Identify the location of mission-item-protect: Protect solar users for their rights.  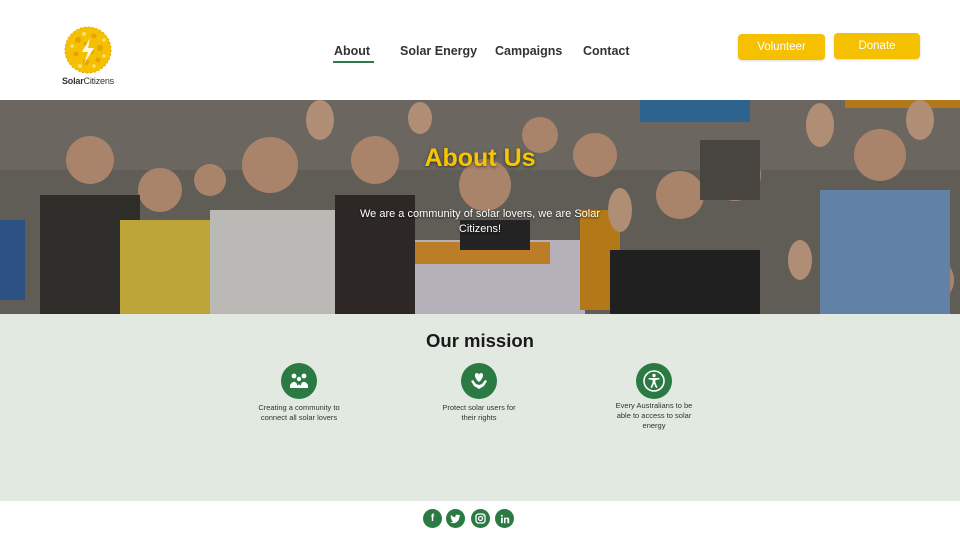
(479, 393).